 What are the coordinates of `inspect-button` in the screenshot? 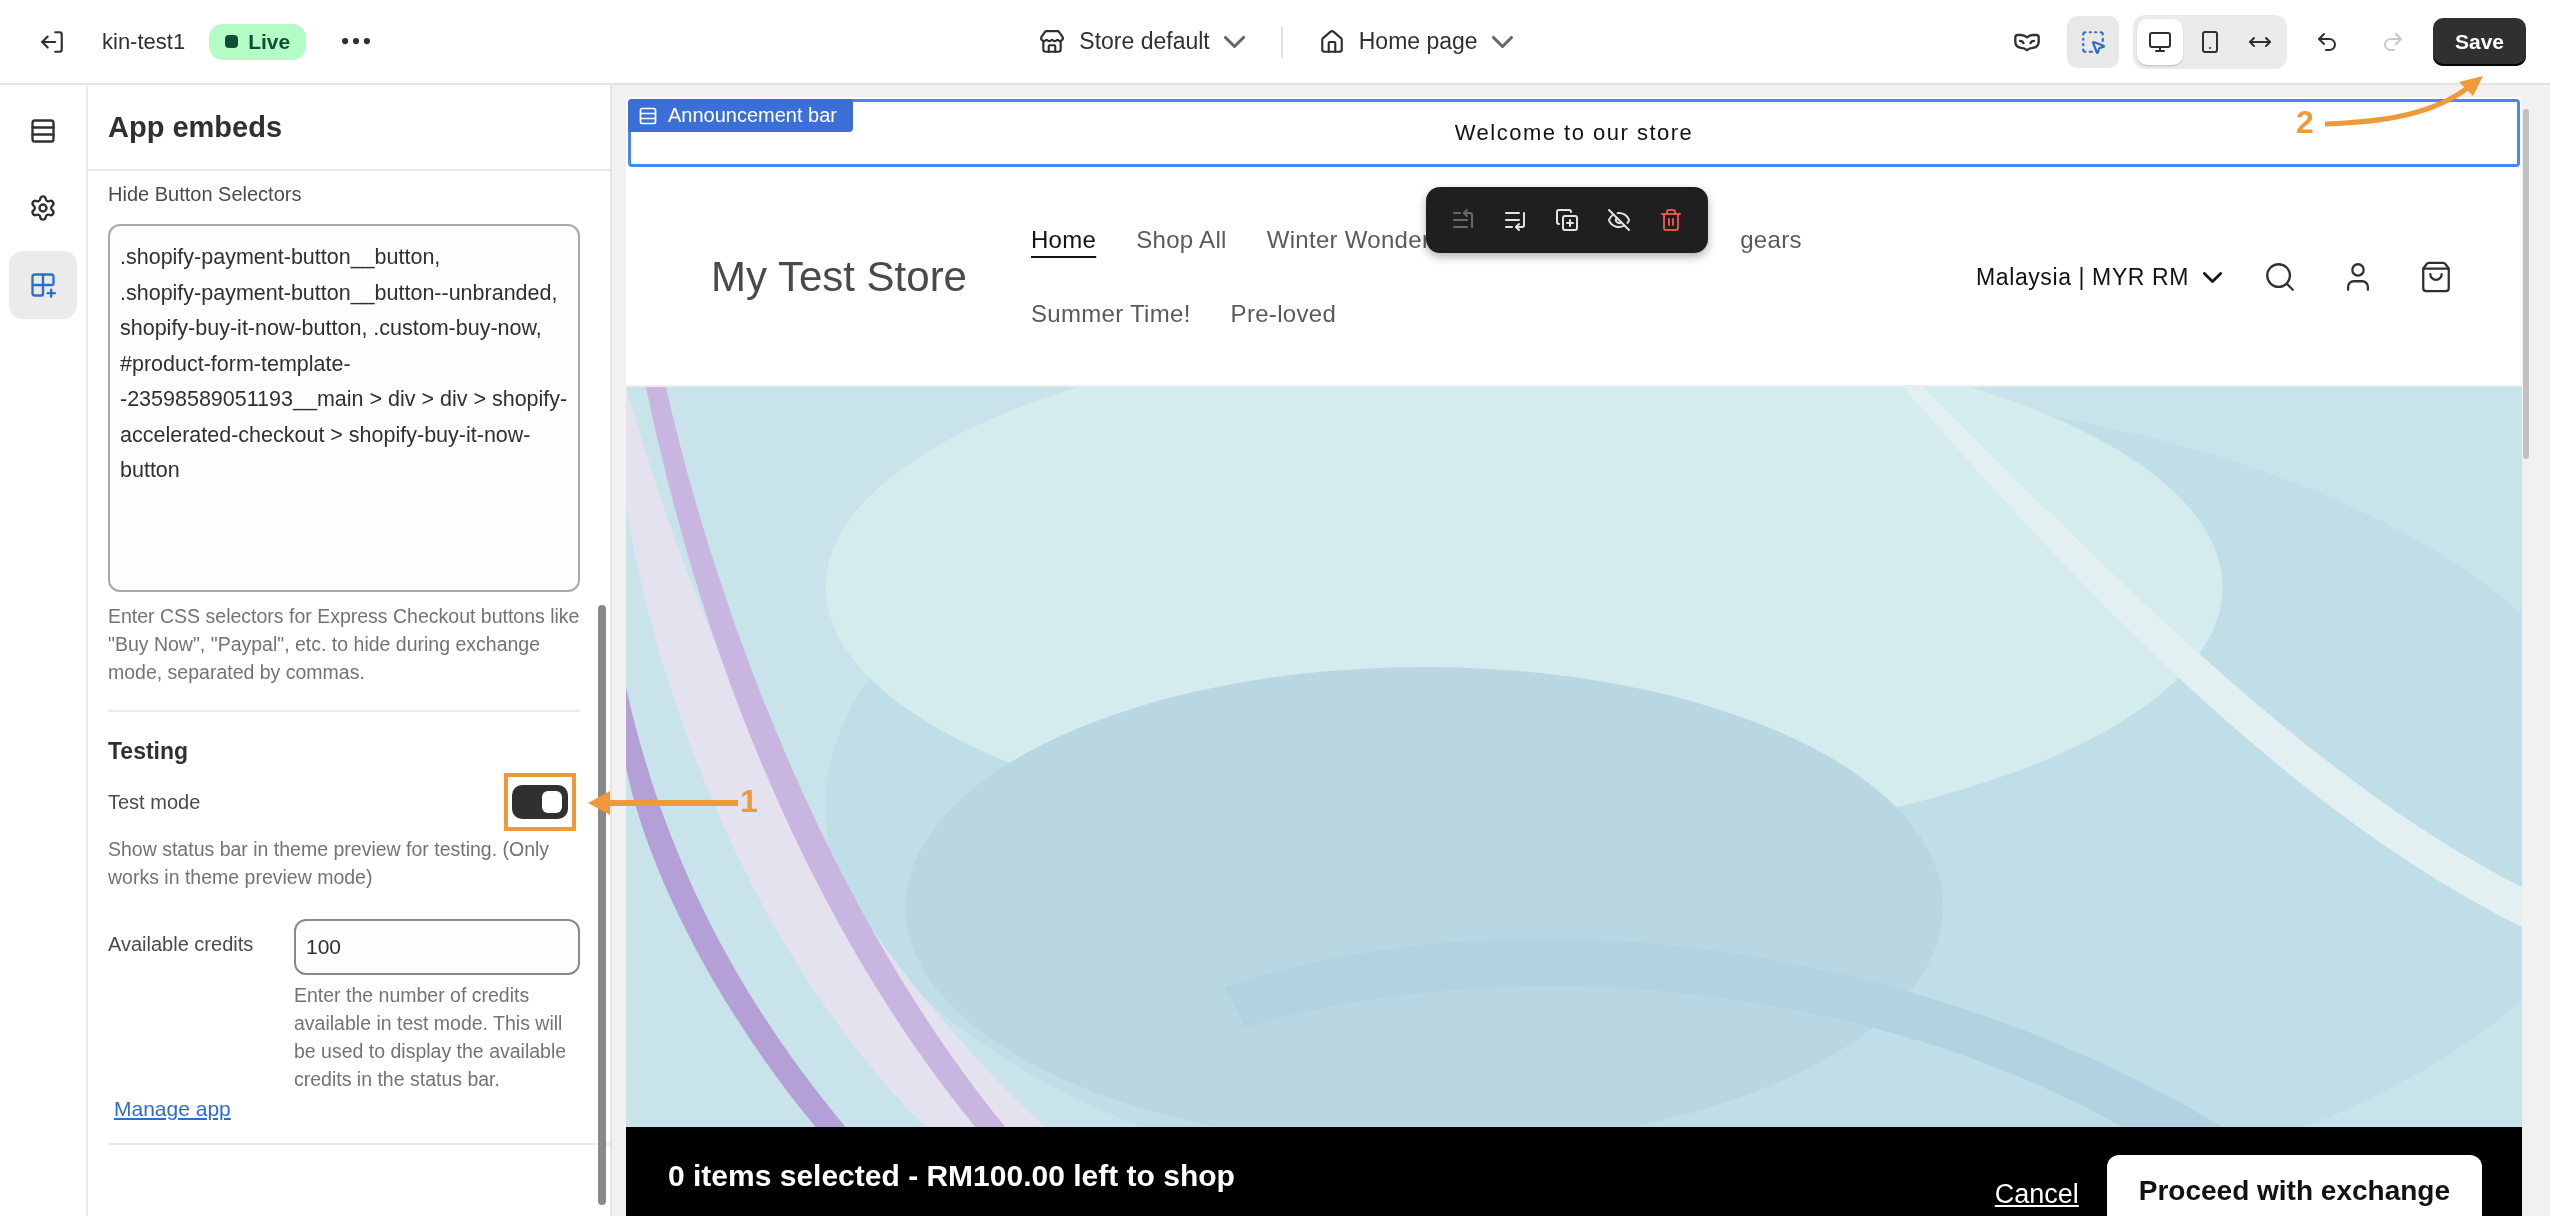 It's located at (2092, 41).